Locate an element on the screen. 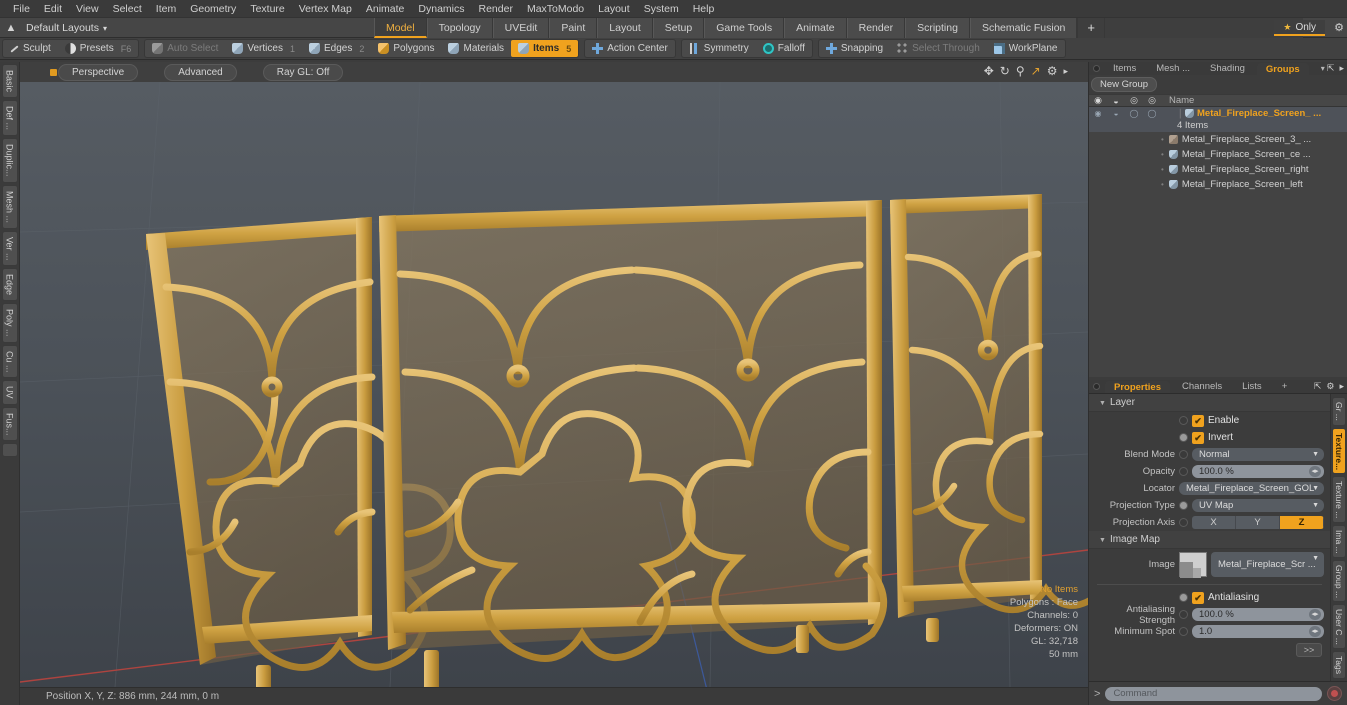 Image resolution: width=1347 pixels, height=705 pixels. tool-edges: Edges 2 is located at coordinates (336, 48).